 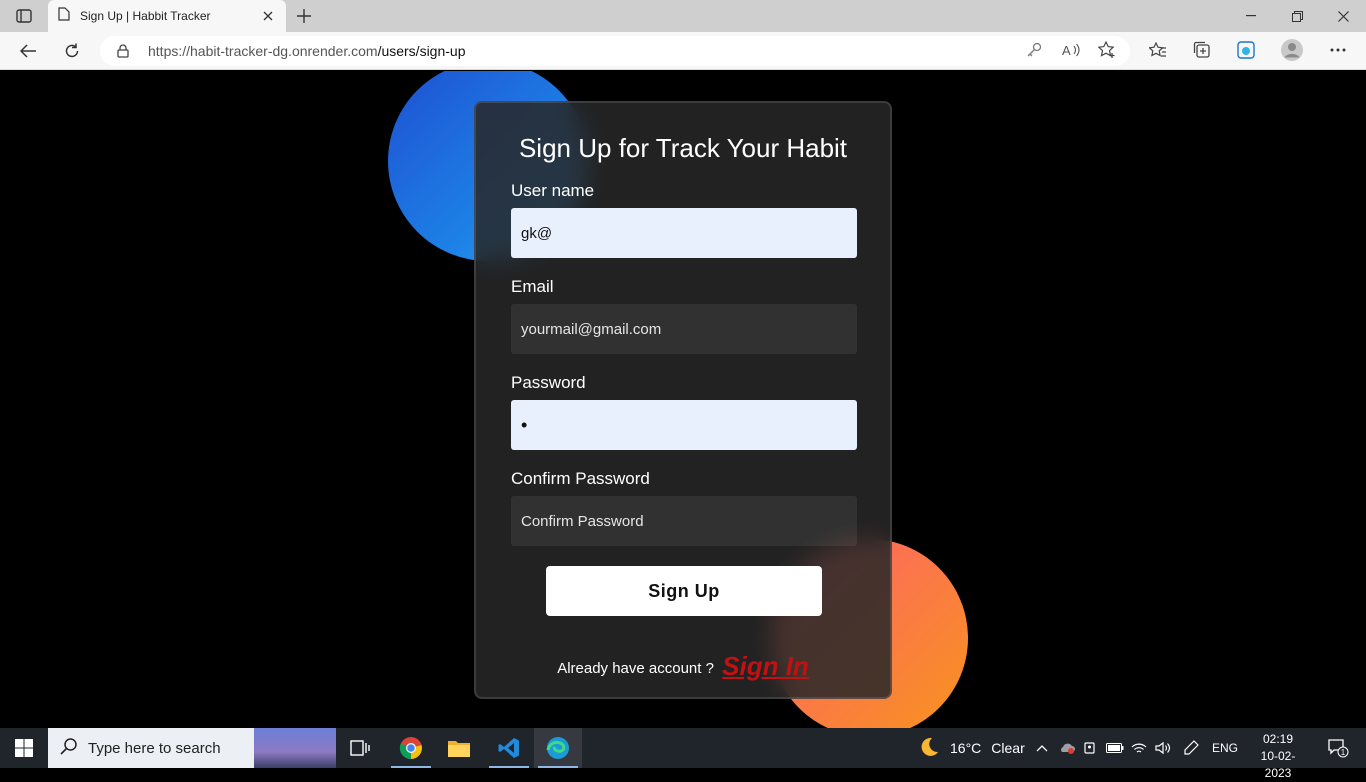 What do you see at coordinates (509, 748) in the screenshot?
I see `vscode-icon` at bounding box center [509, 748].